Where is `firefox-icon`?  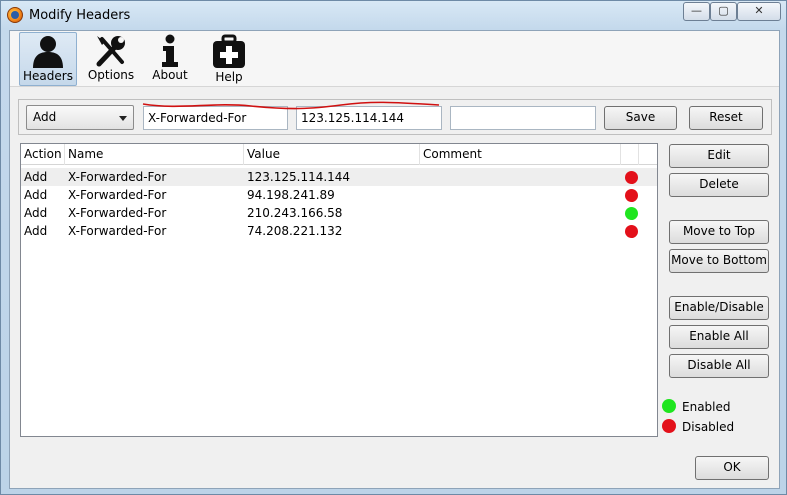
firefox-icon is located at coordinates (15, 15).